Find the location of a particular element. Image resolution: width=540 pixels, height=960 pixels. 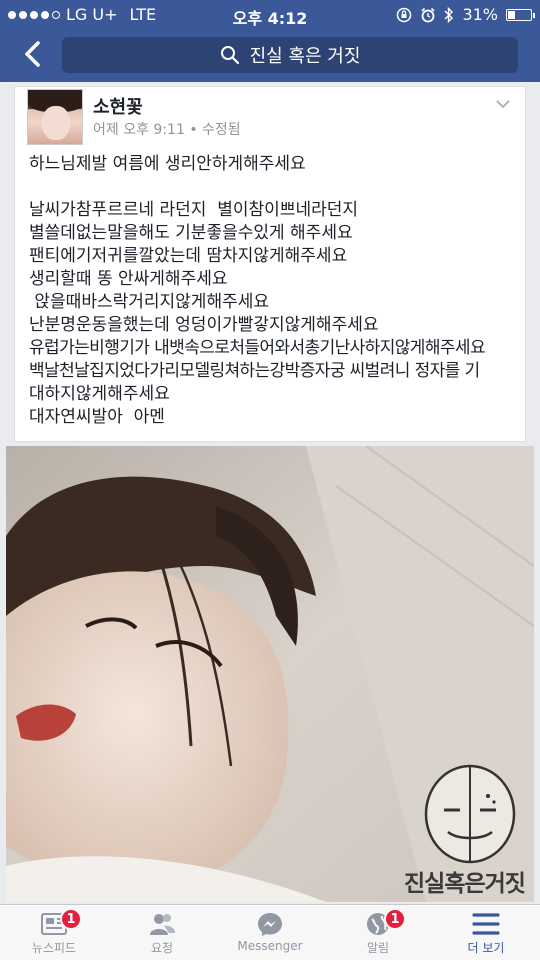

post-line: 백날천날집지었다가리모델링쳐하는강박증자궁 씨벌려니 정자를 기 is located at coordinates (254, 371).